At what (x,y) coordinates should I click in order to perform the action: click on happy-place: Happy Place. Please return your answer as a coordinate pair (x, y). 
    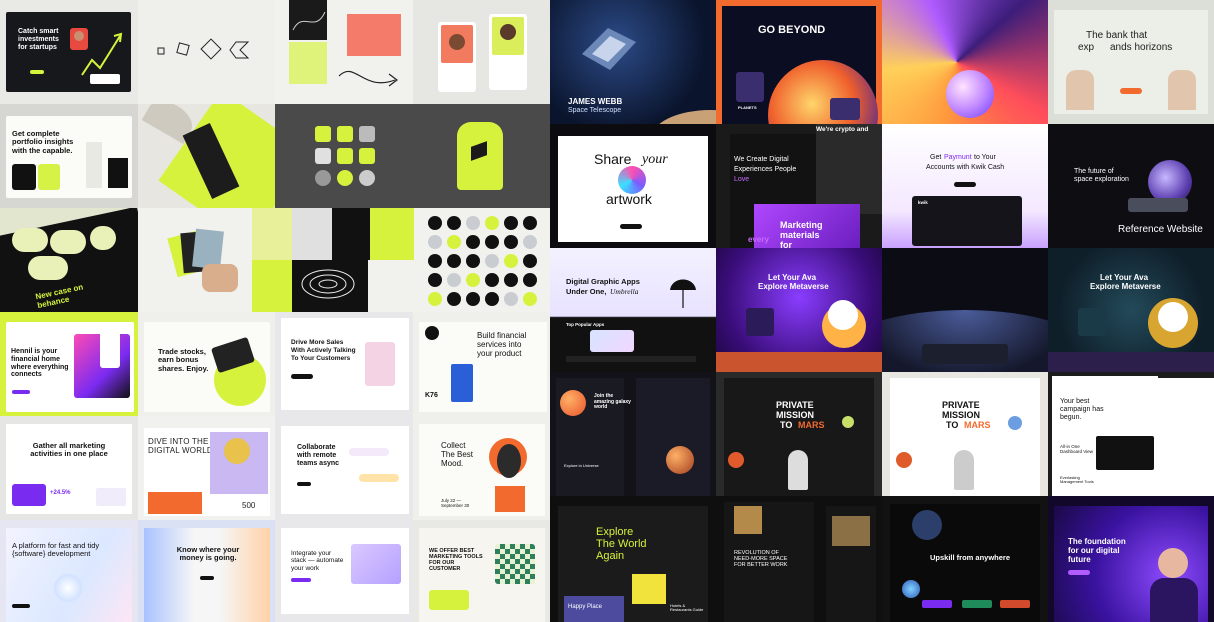
    Looking at the image, I should click on (585, 607).